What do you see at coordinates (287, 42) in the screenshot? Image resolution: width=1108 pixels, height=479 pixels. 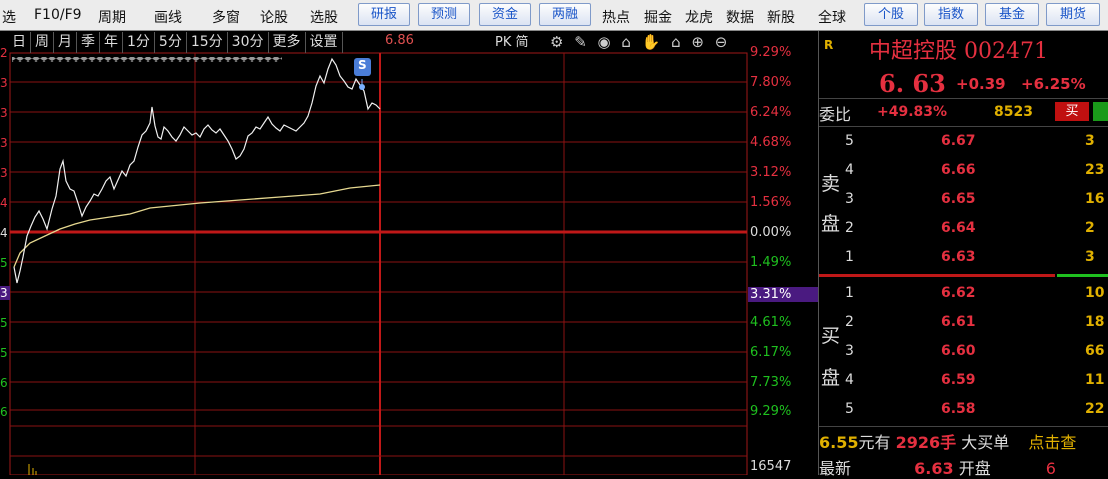 I see `period-more: 更多` at bounding box center [287, 42].